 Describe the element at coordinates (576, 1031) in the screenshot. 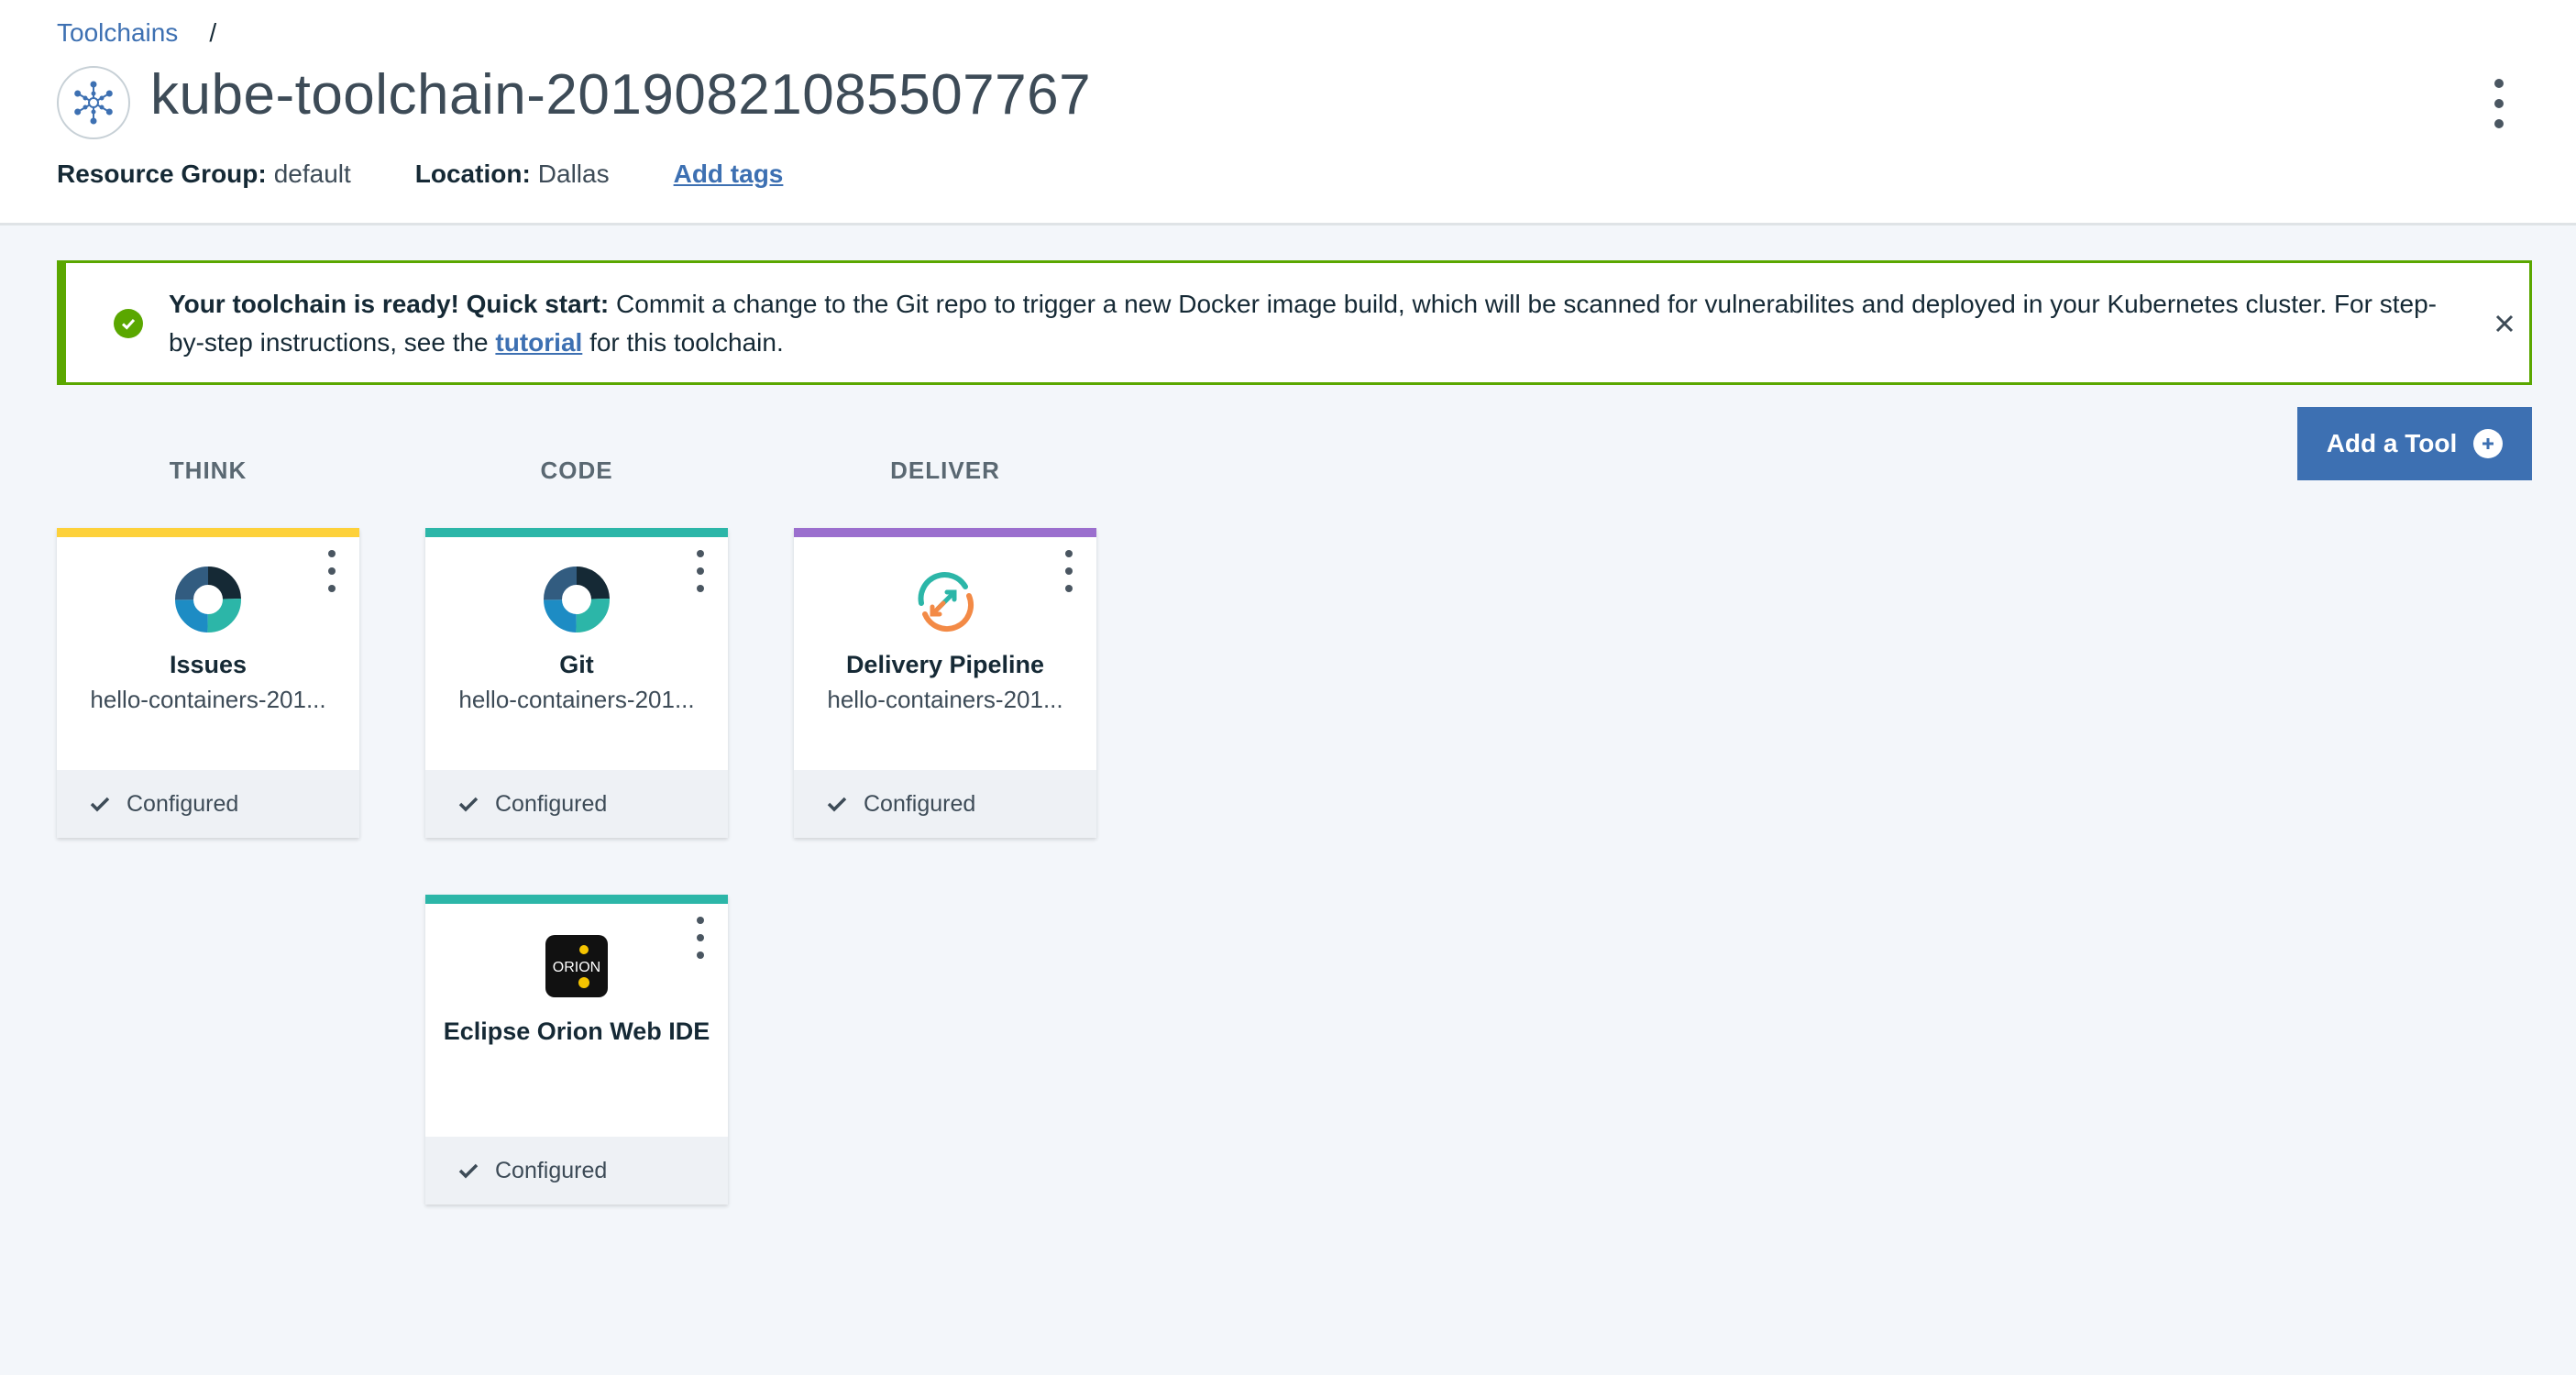

I see `card-title: Eclipse Orion Web IDE` at that location.